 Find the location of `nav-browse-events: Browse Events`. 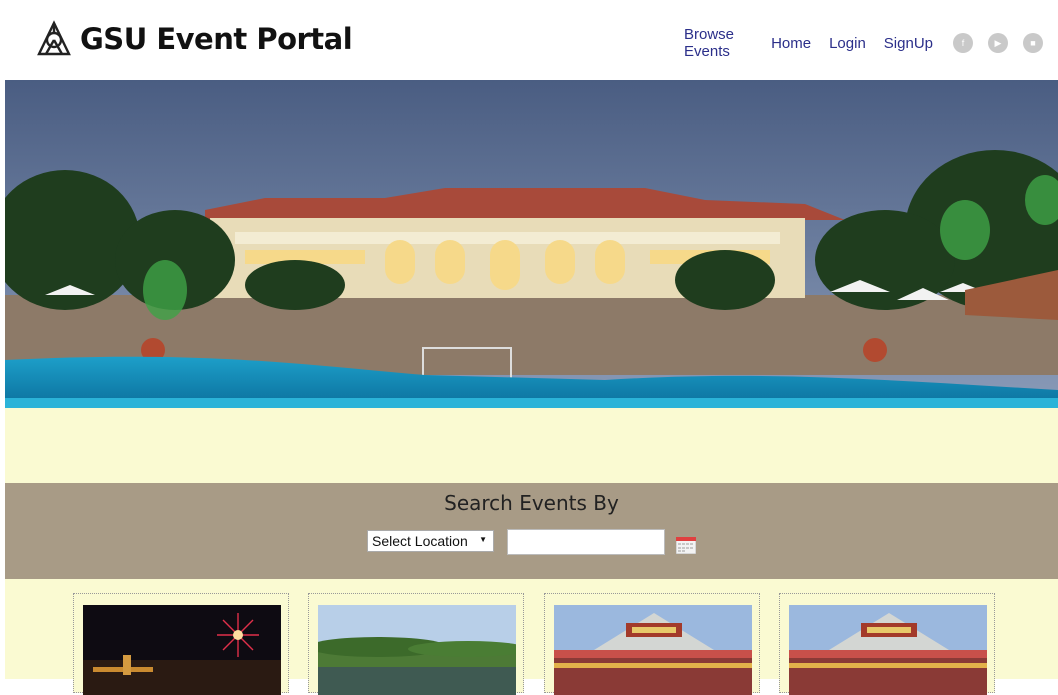

nav-browse-events: Browse Events is located at coordinates (716, 43).